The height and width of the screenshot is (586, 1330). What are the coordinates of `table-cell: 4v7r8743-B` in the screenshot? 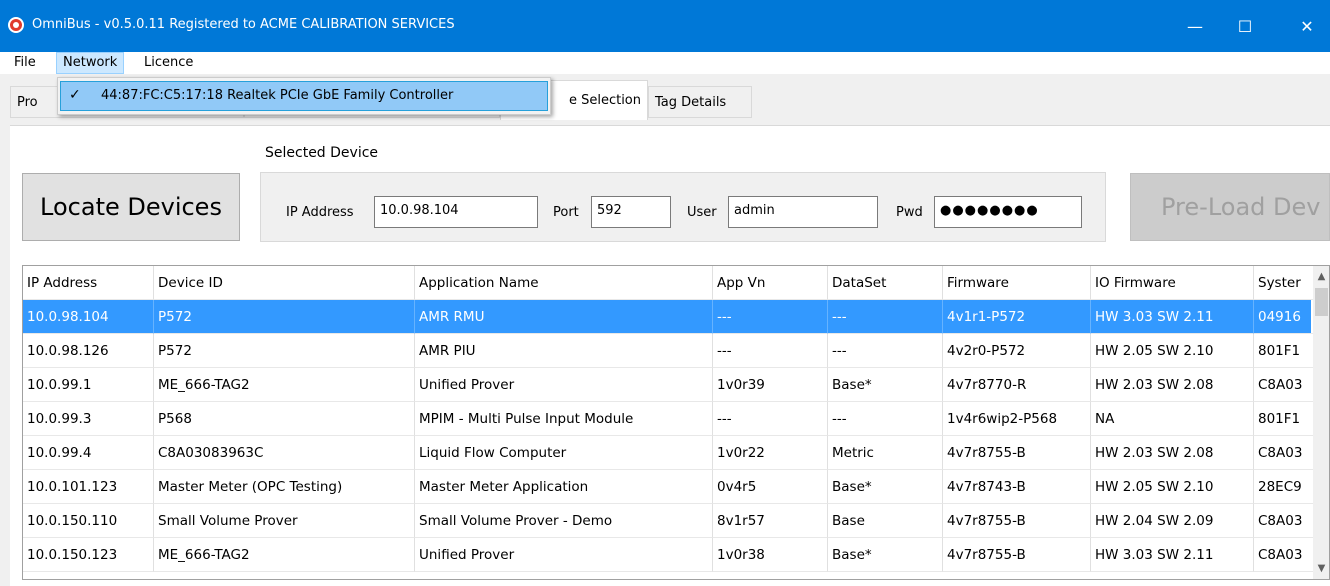 It's located at (1017, 487).